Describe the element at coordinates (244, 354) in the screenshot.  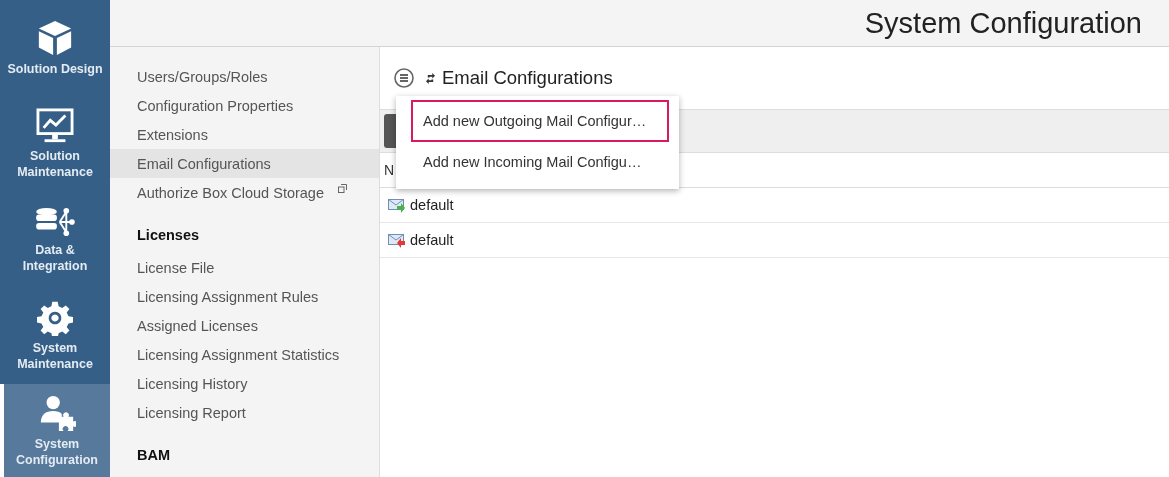
I see `sidebar-item: Licensing Assignment Statistics` at that location.